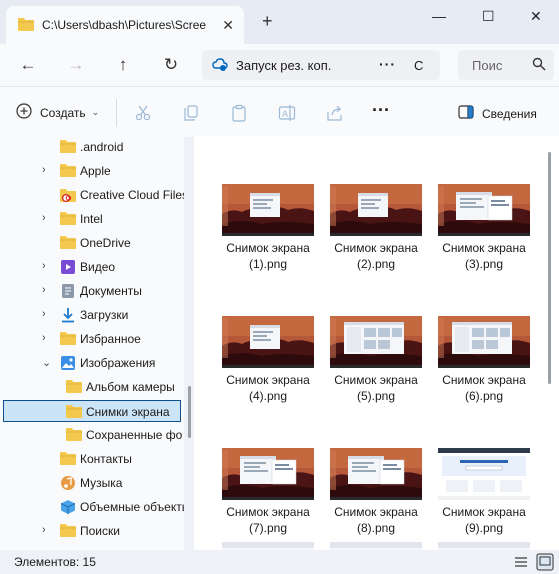 Image resolution: width=559 pixels, height=574 pixels. What do you see at coordinates (284, 65) in the screenshot?
I see `address-text: Запуск рез. коп.` at bounding box center [284, 65].